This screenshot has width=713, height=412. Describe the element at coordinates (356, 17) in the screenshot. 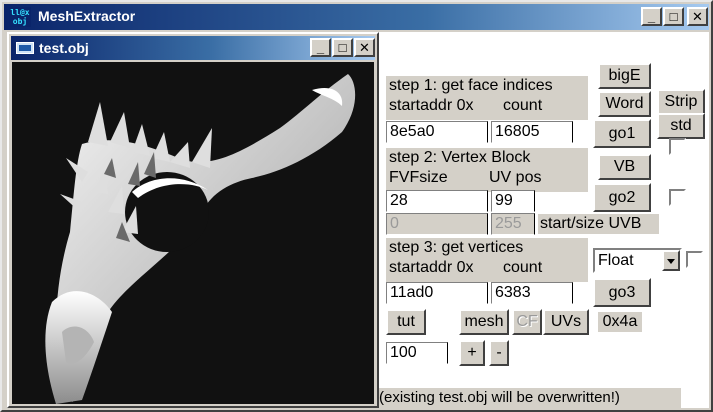

I see `title-bar: ll@x obj MeshExtractor _ □ ✕` at that location.